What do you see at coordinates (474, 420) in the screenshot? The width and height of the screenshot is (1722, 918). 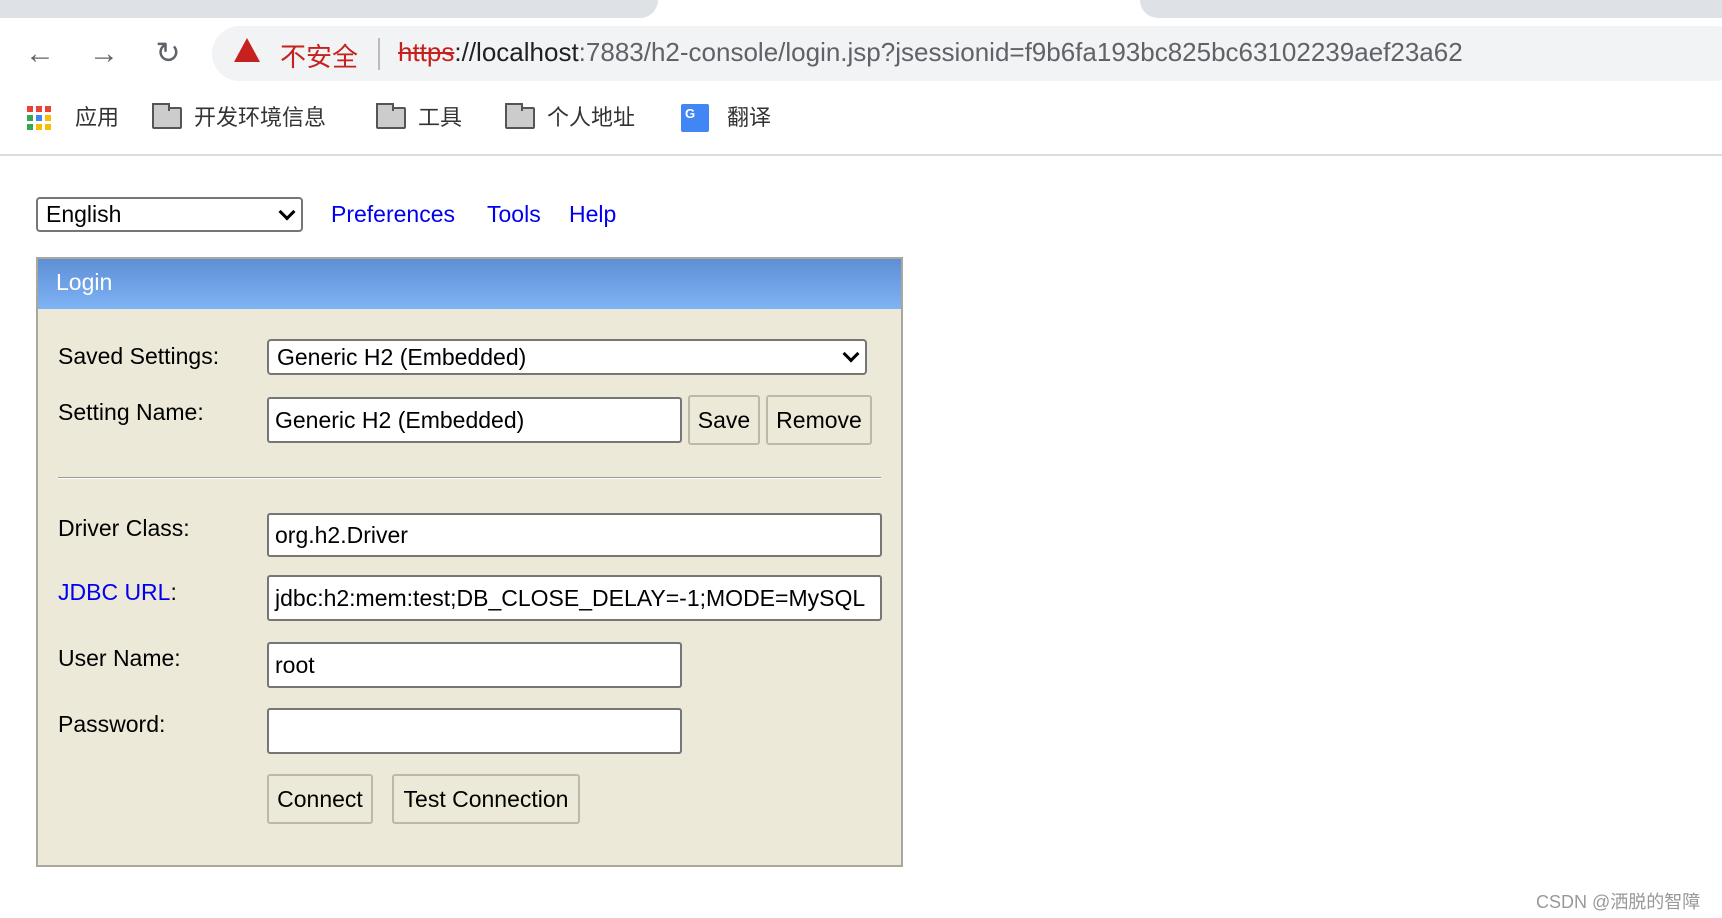 I see `setting-name-input: Generic H2 (Embedded)` at bounding box center [474, 420].